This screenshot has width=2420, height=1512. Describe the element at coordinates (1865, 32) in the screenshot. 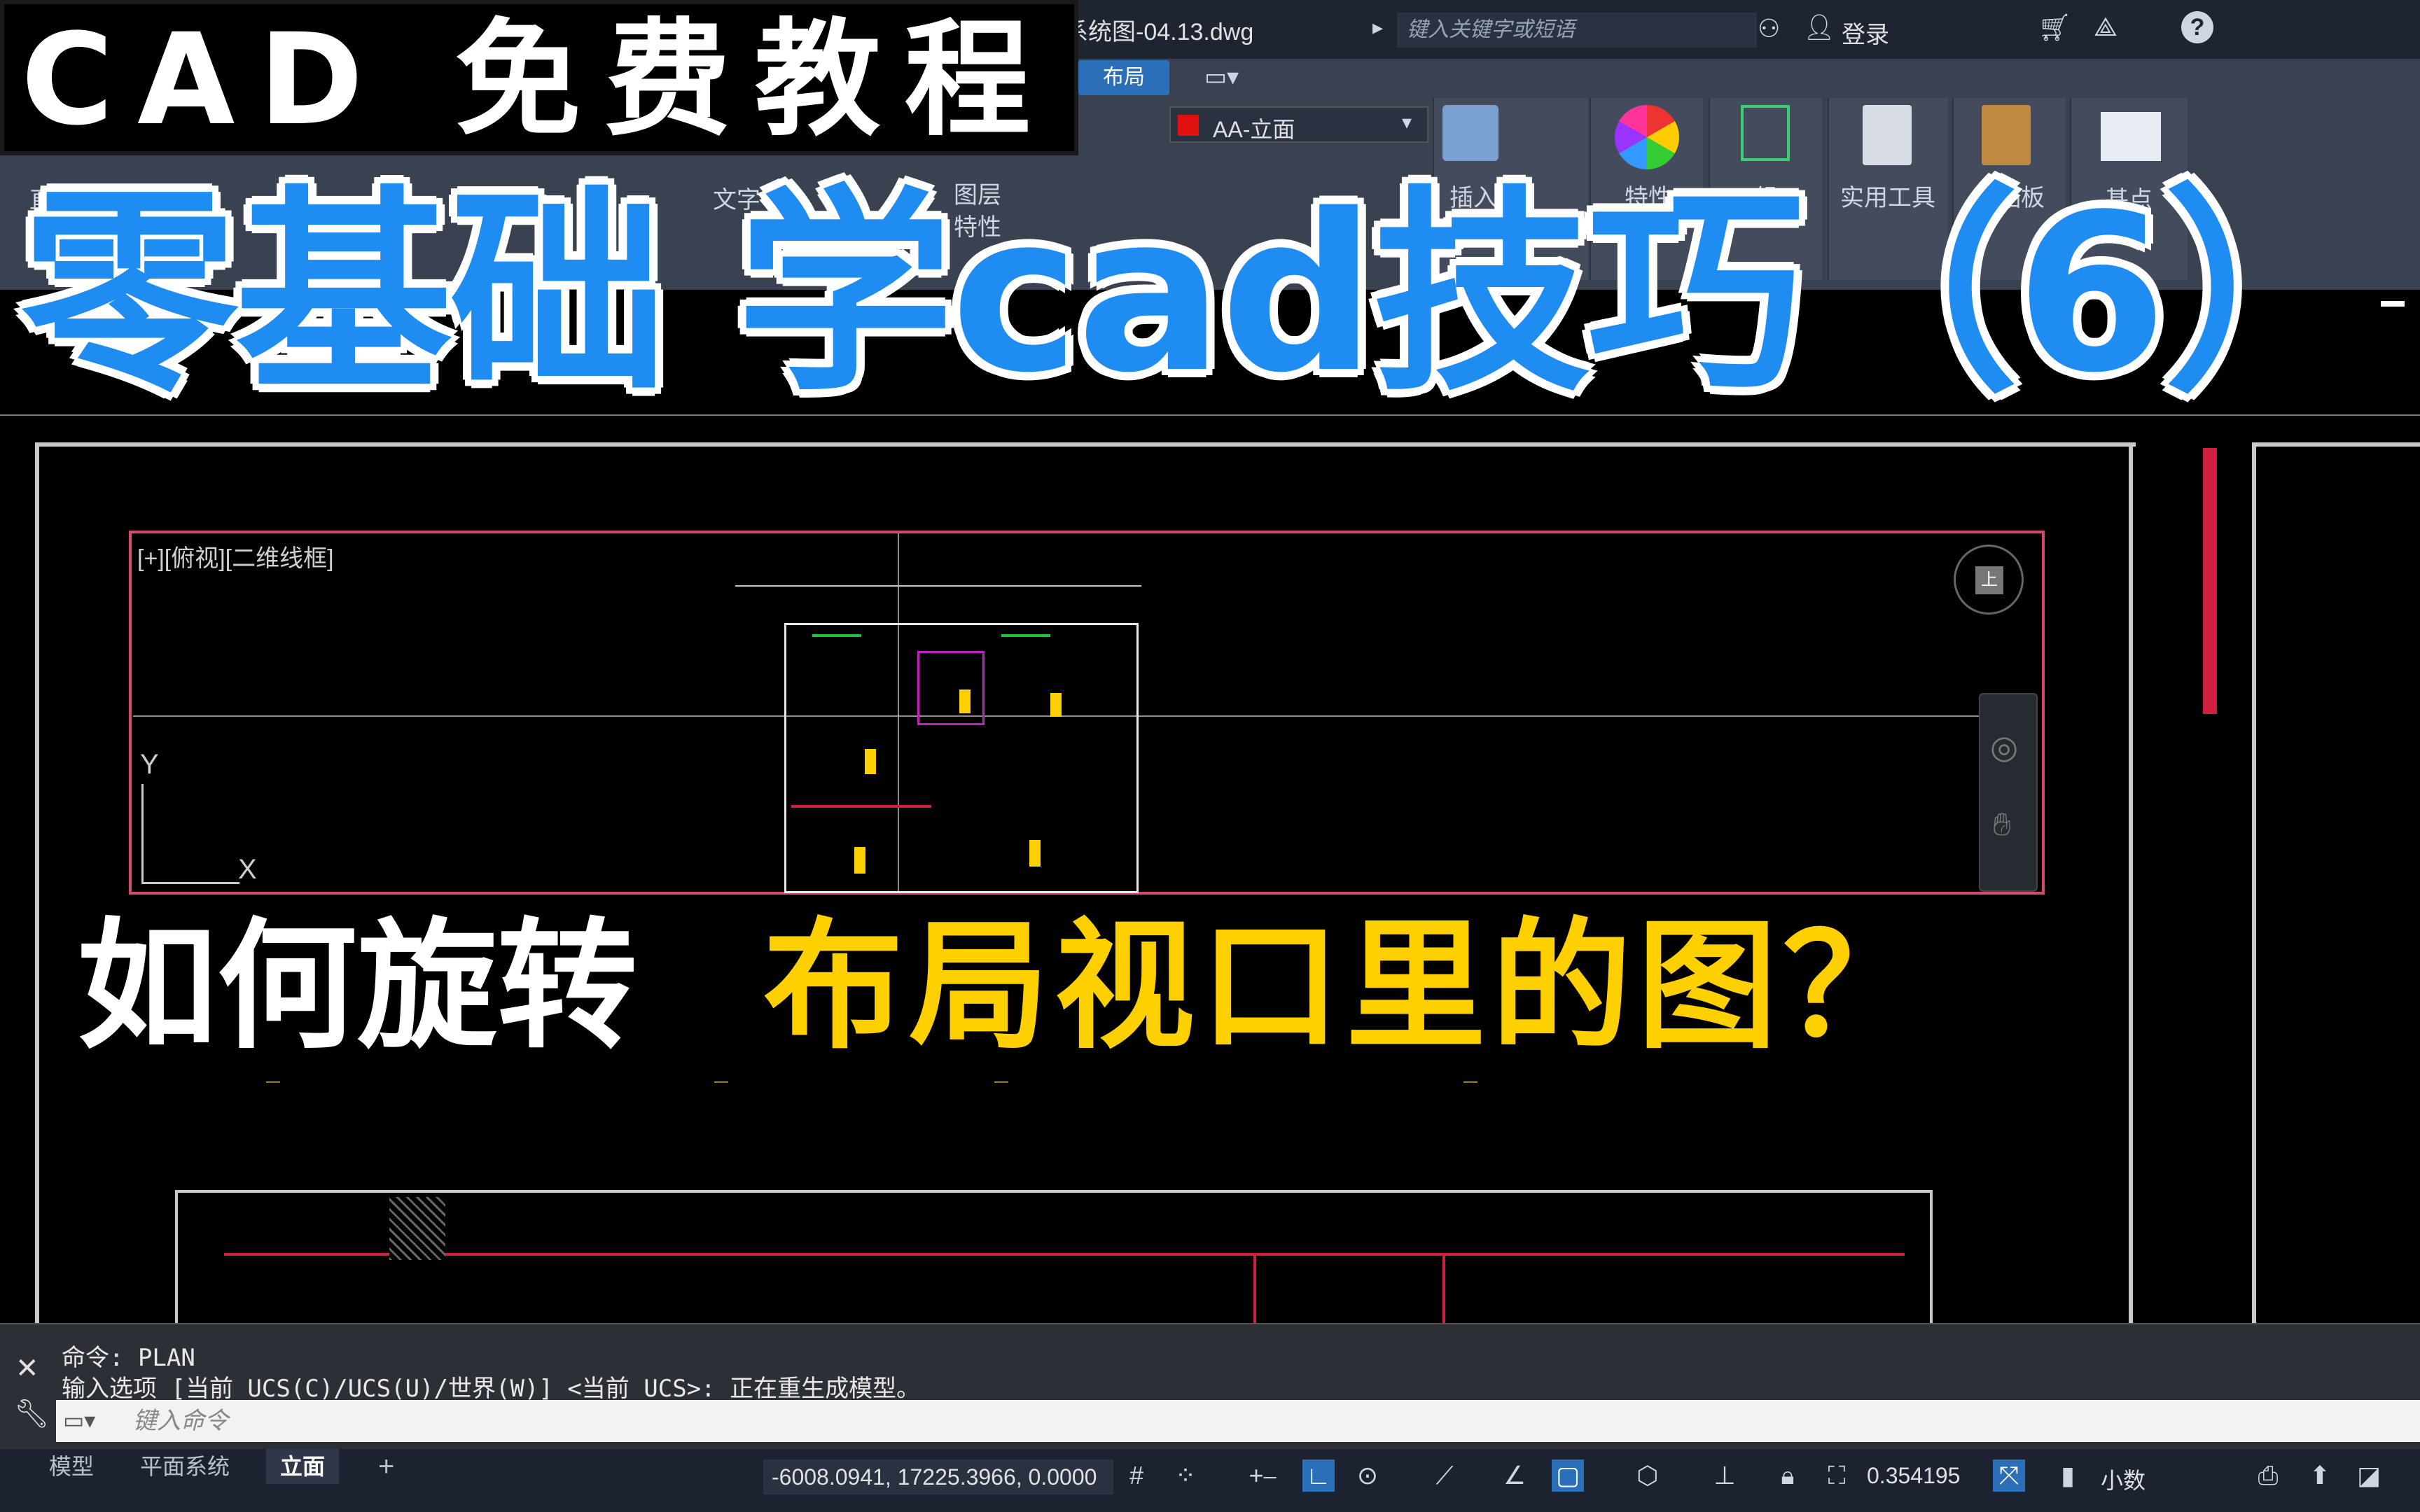

I see `login-button: 登录` at that location.